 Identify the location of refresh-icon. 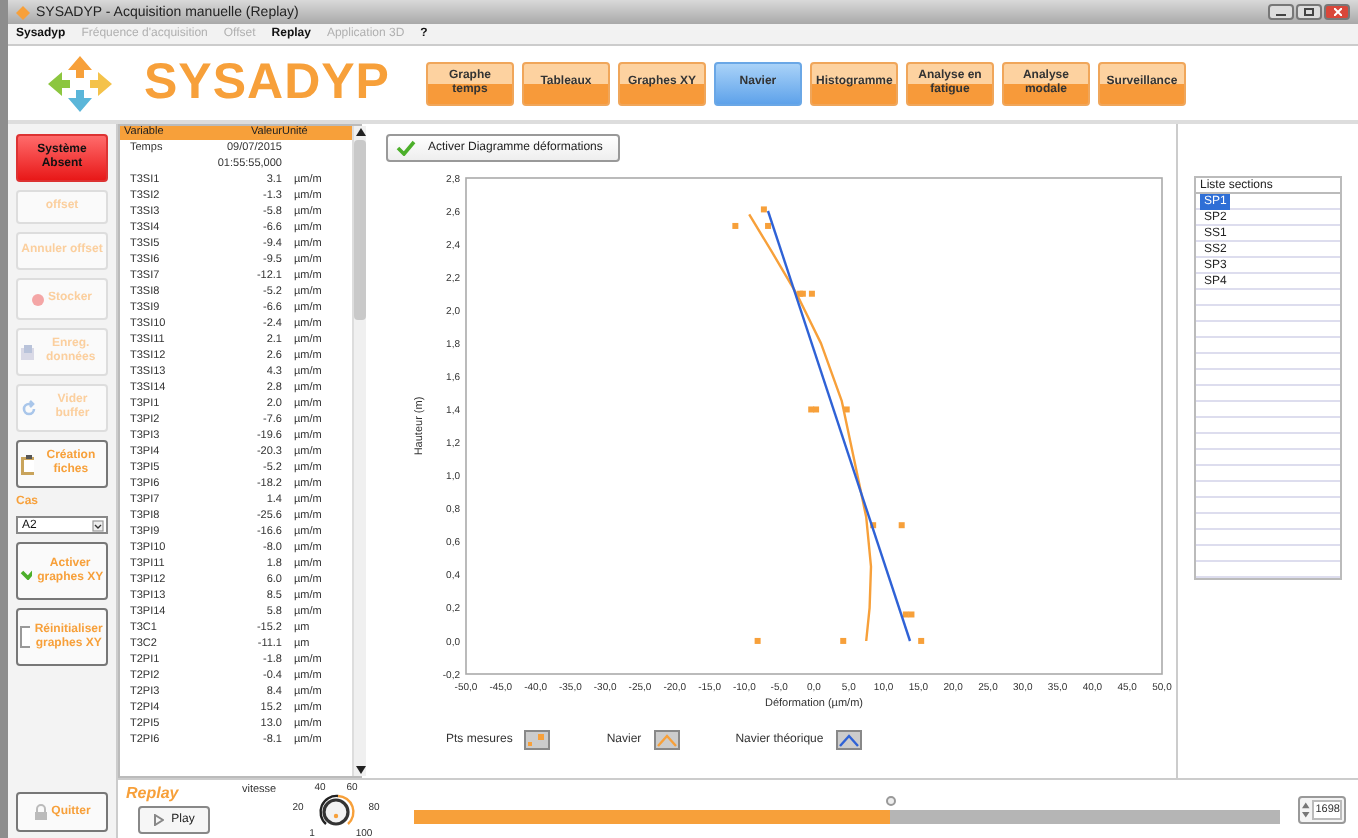
(28, 408).